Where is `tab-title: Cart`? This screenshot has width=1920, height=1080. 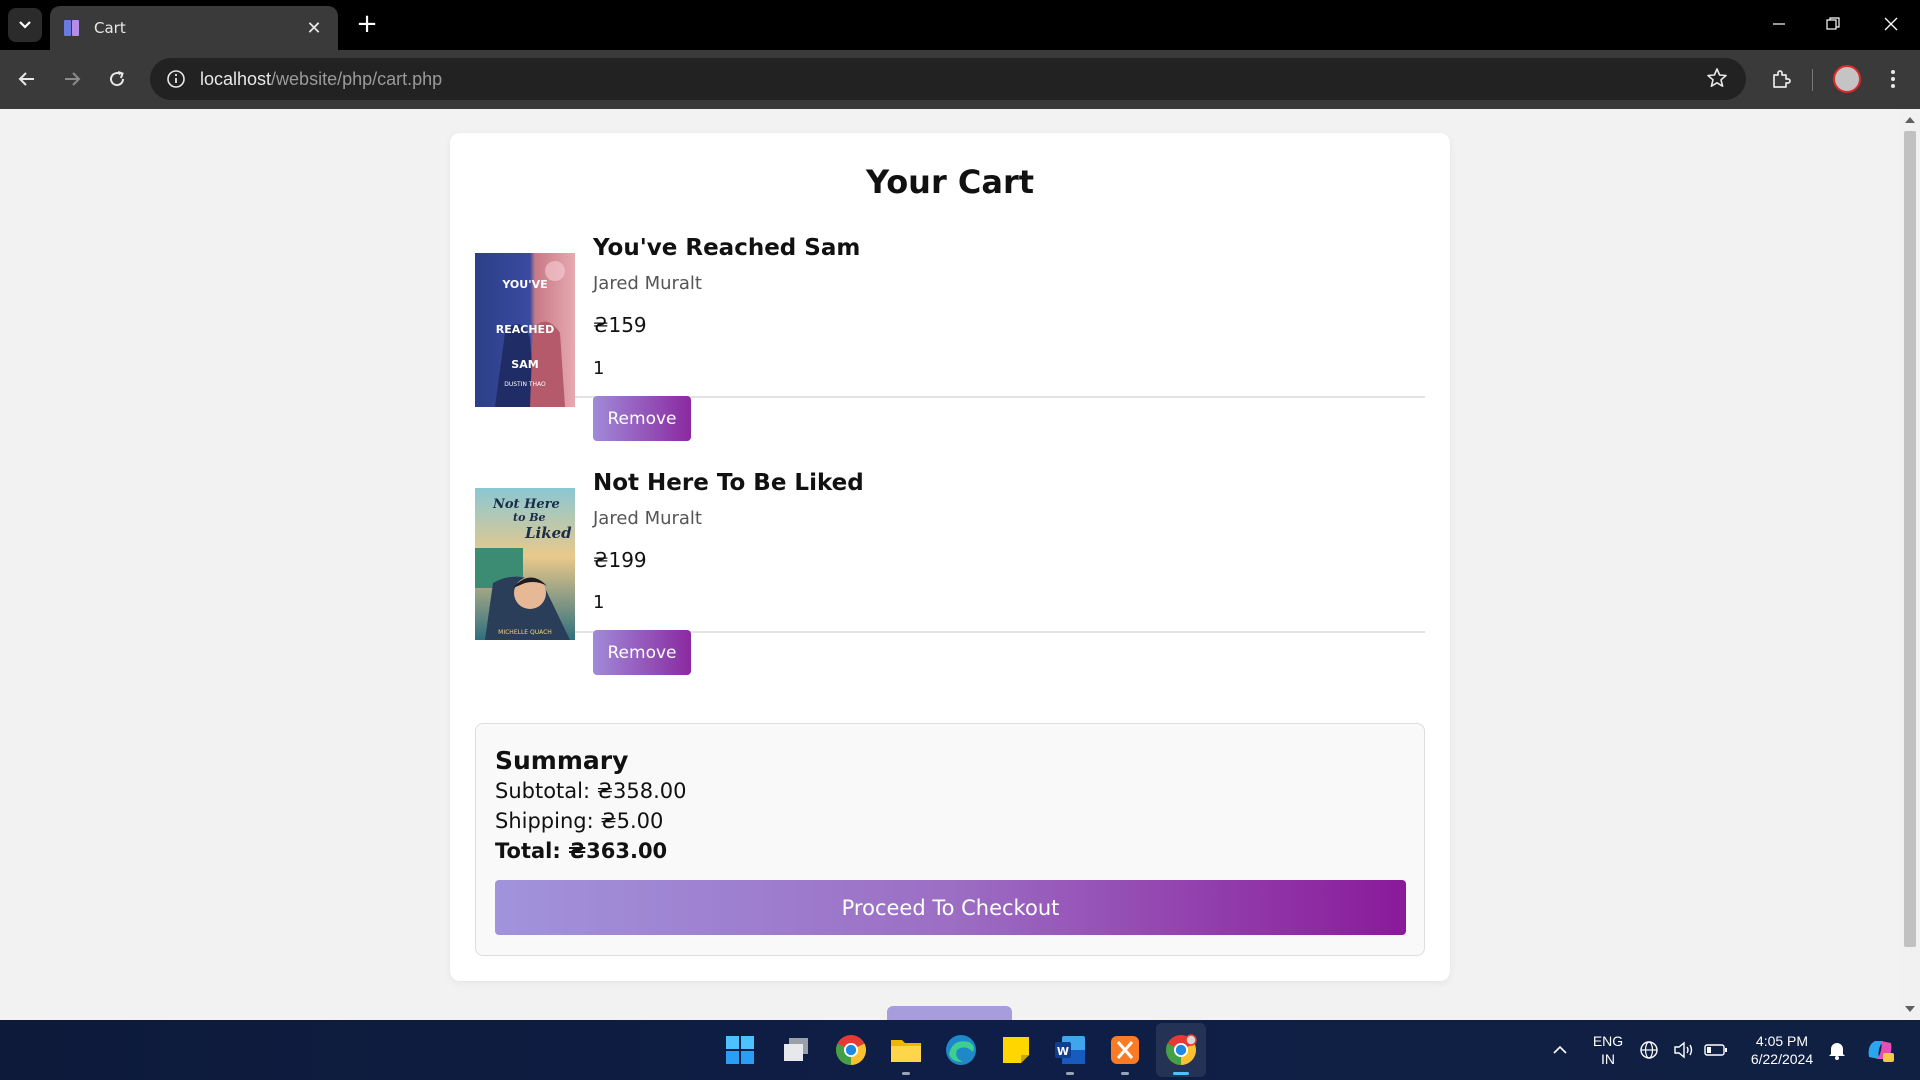 tab-title: Cart is located at coordinates (110, 28).